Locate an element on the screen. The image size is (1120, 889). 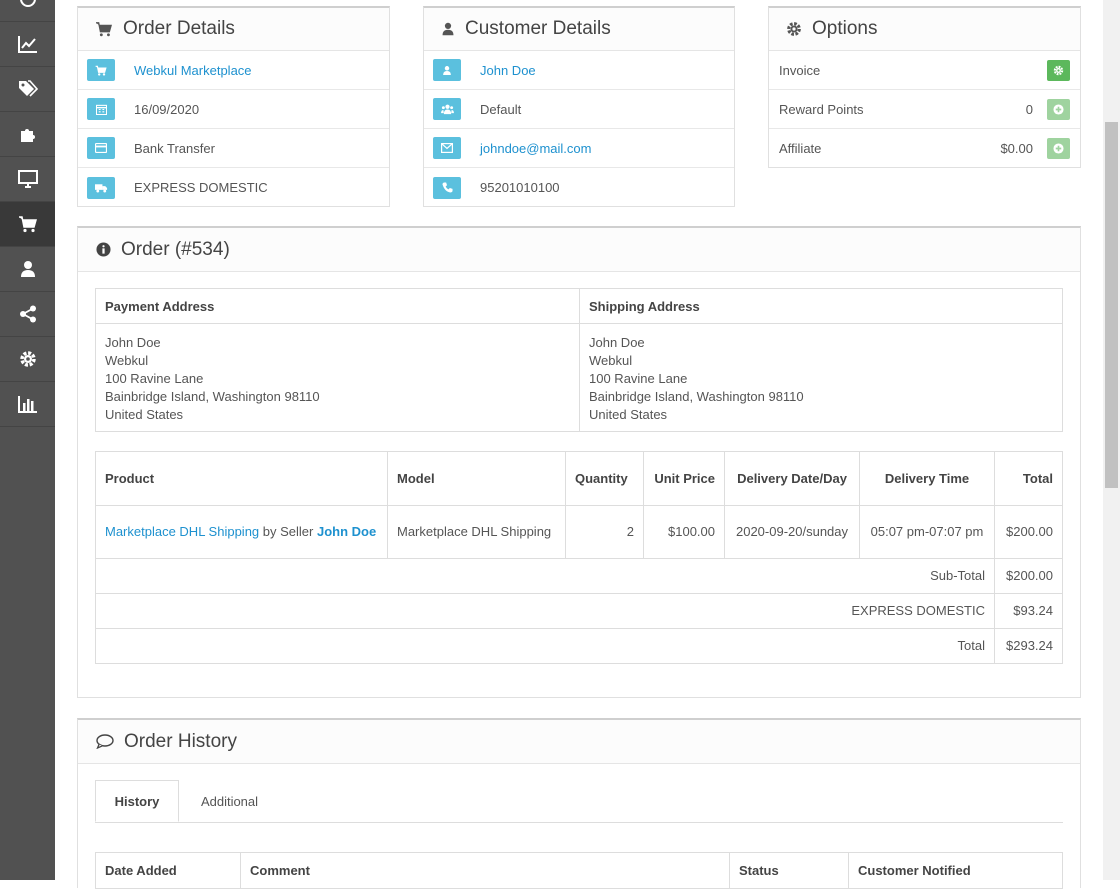
shipping-method-button is located at coordinates (101, 187).